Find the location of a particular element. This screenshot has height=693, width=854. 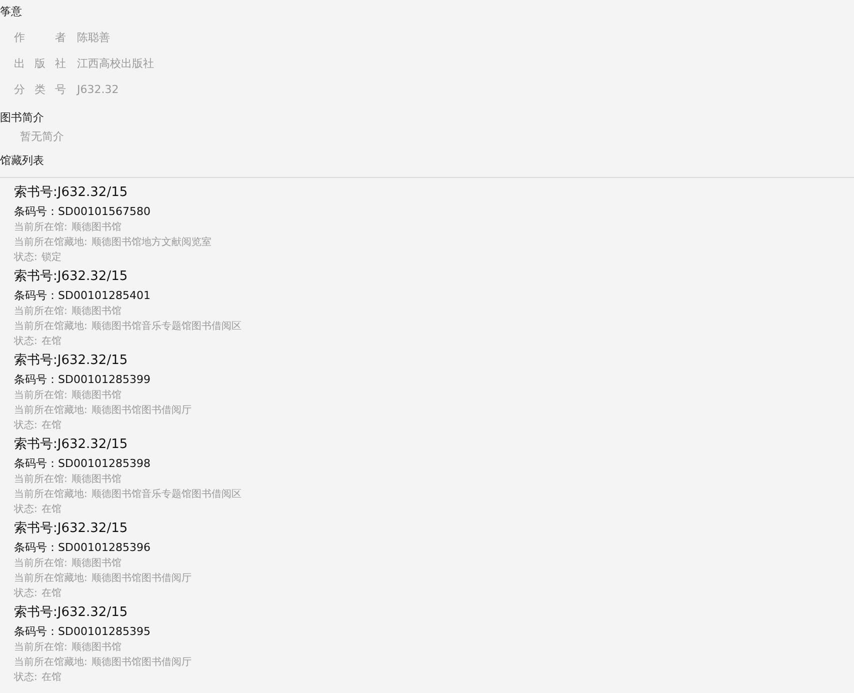

barcode: 条码号：SD00101285401 is located at coordinates (83, 295).